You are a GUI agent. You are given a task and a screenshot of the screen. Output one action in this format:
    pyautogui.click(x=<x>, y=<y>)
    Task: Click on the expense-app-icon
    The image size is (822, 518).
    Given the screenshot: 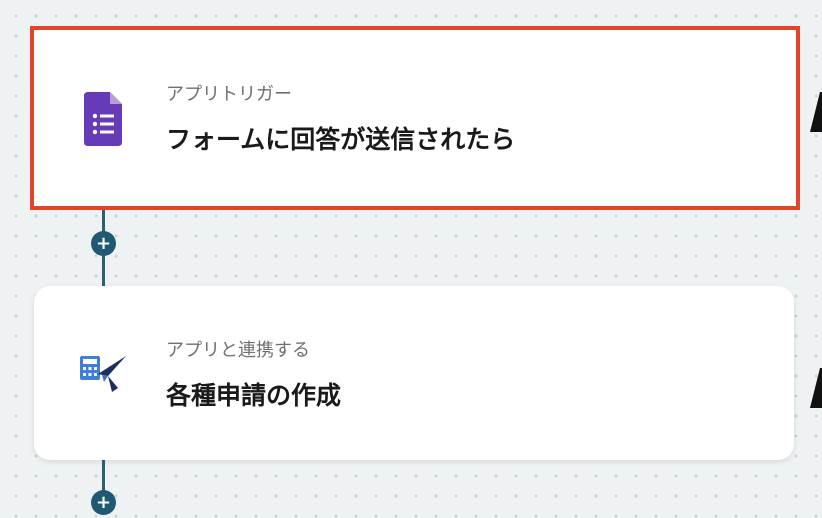 What is the action you would take?
    pyautogui.click(x=104, y=371)
    